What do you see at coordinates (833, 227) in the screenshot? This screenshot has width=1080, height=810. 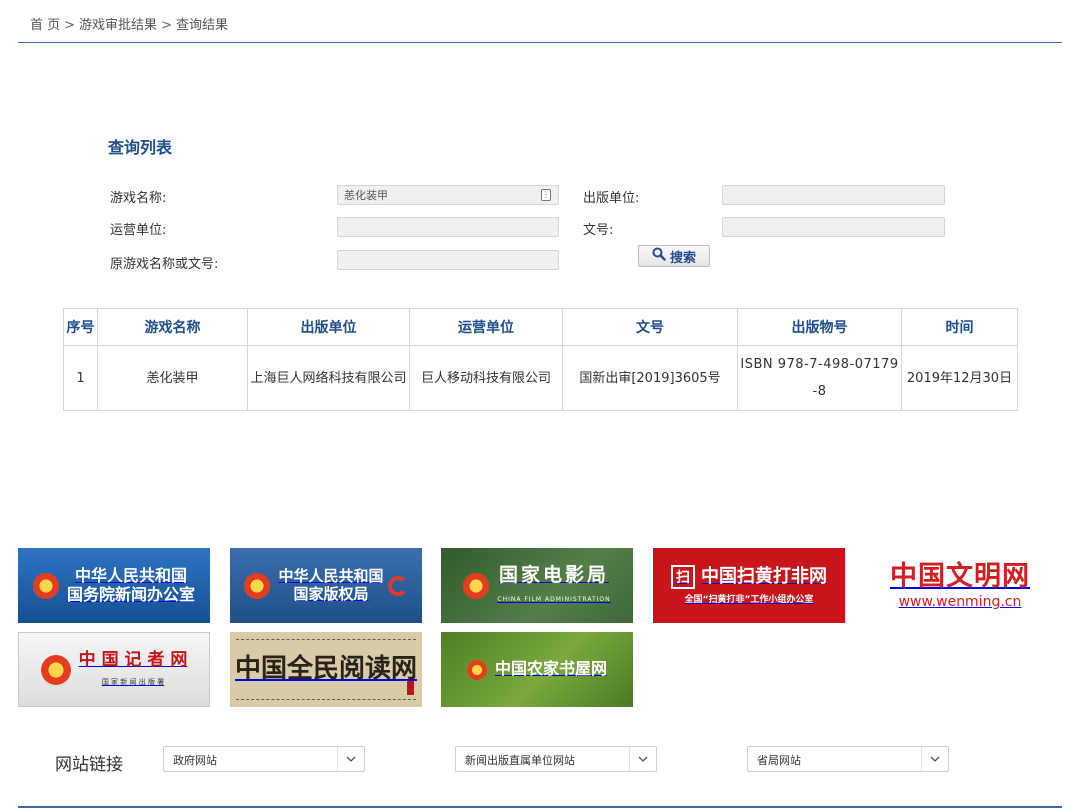 I see `doc-no-input` at bounding box center [833, 227].